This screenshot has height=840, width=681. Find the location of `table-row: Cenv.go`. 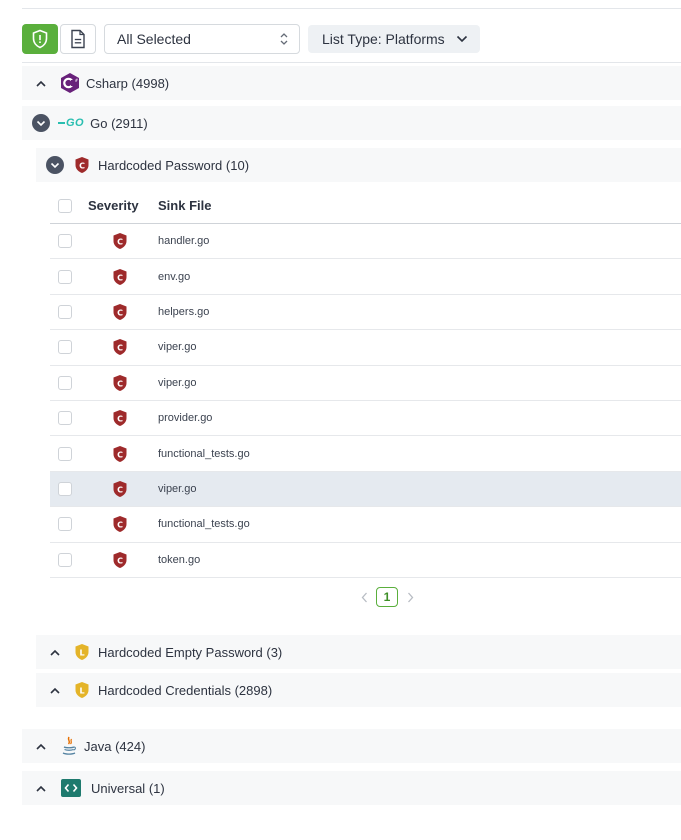

table-row: Cenv.go is located at coordinates (365, 277).